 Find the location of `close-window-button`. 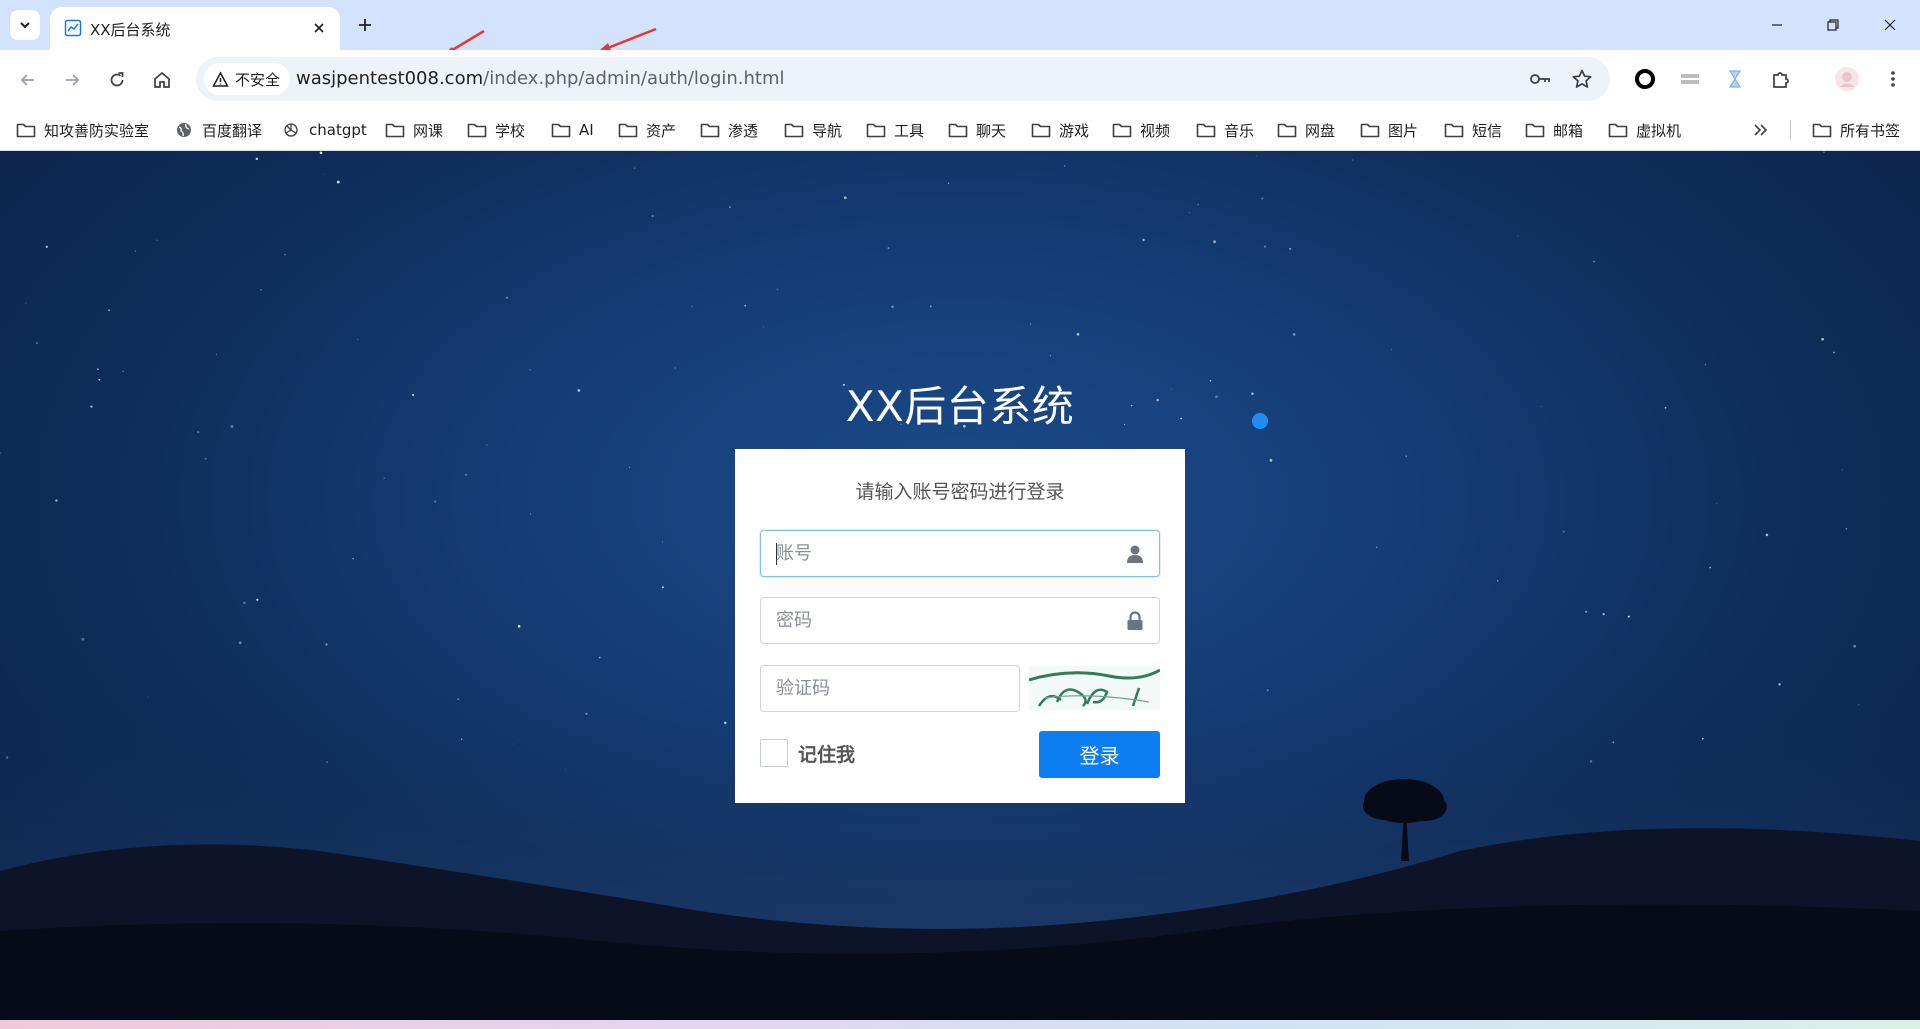

close-window-button is located at coordinates (1890, 25).